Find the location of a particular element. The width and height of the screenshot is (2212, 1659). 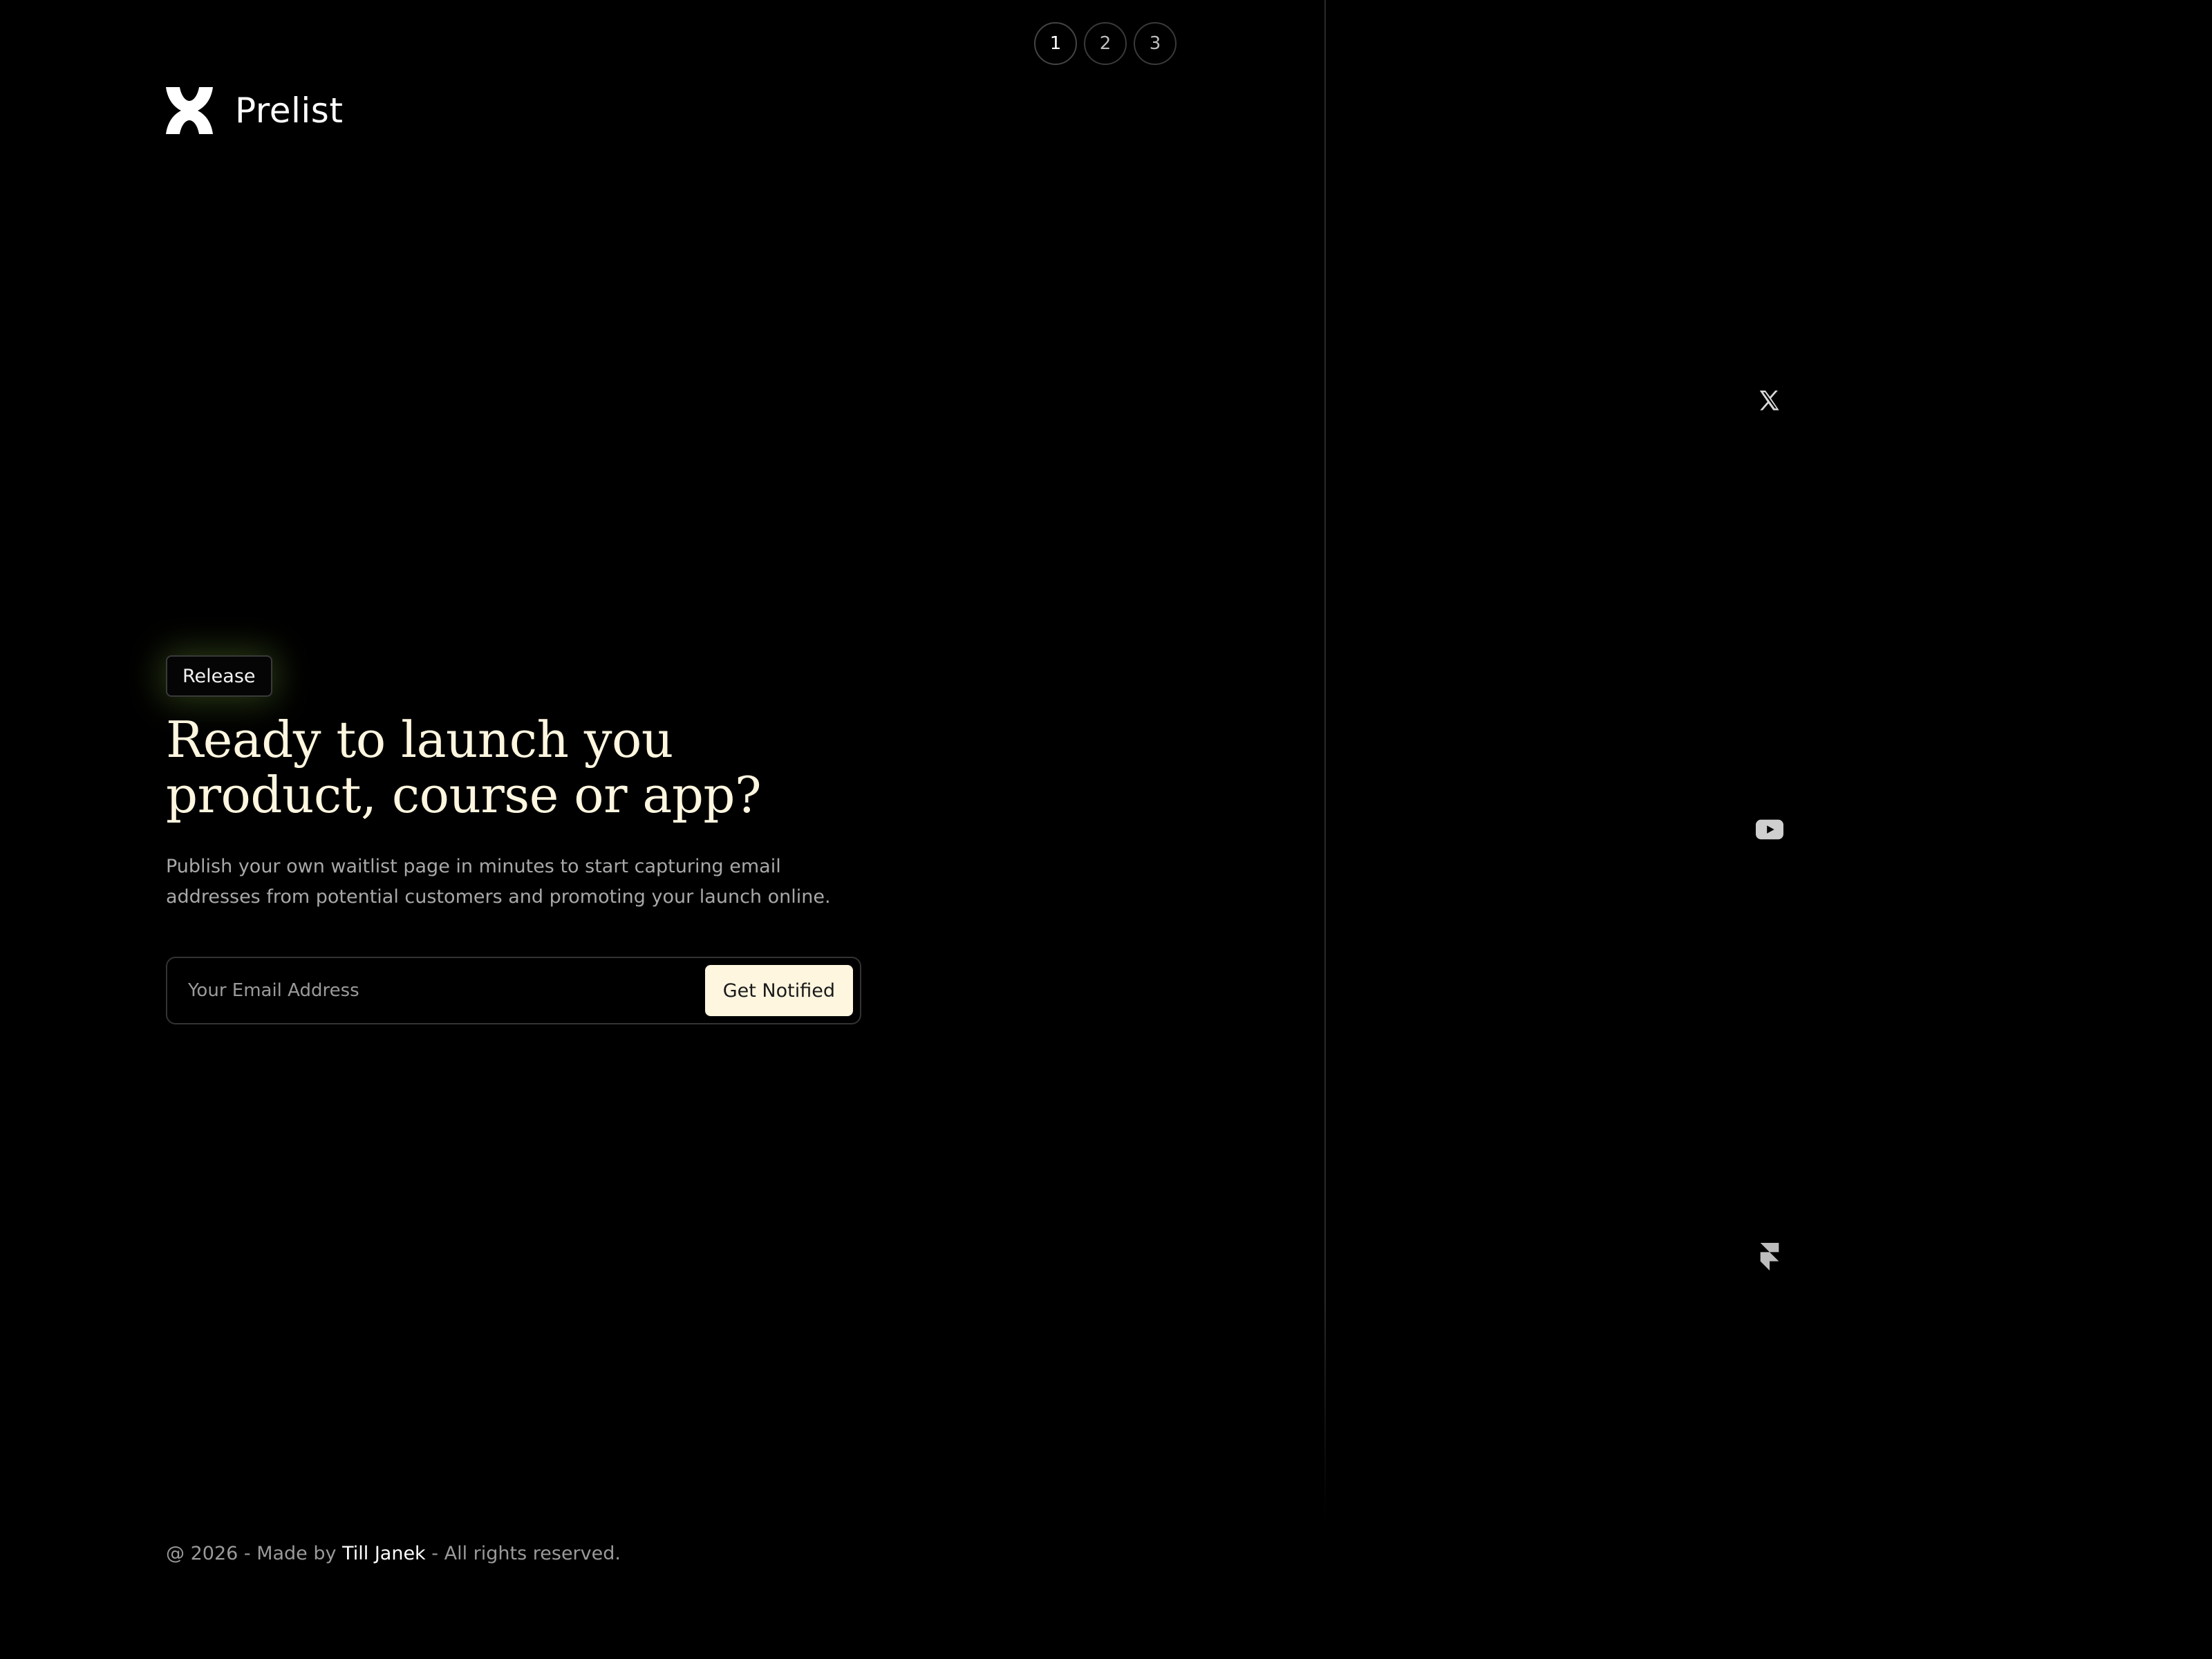

footer-suffix: - All rights reserved. is located at coordinates (523, 1554).